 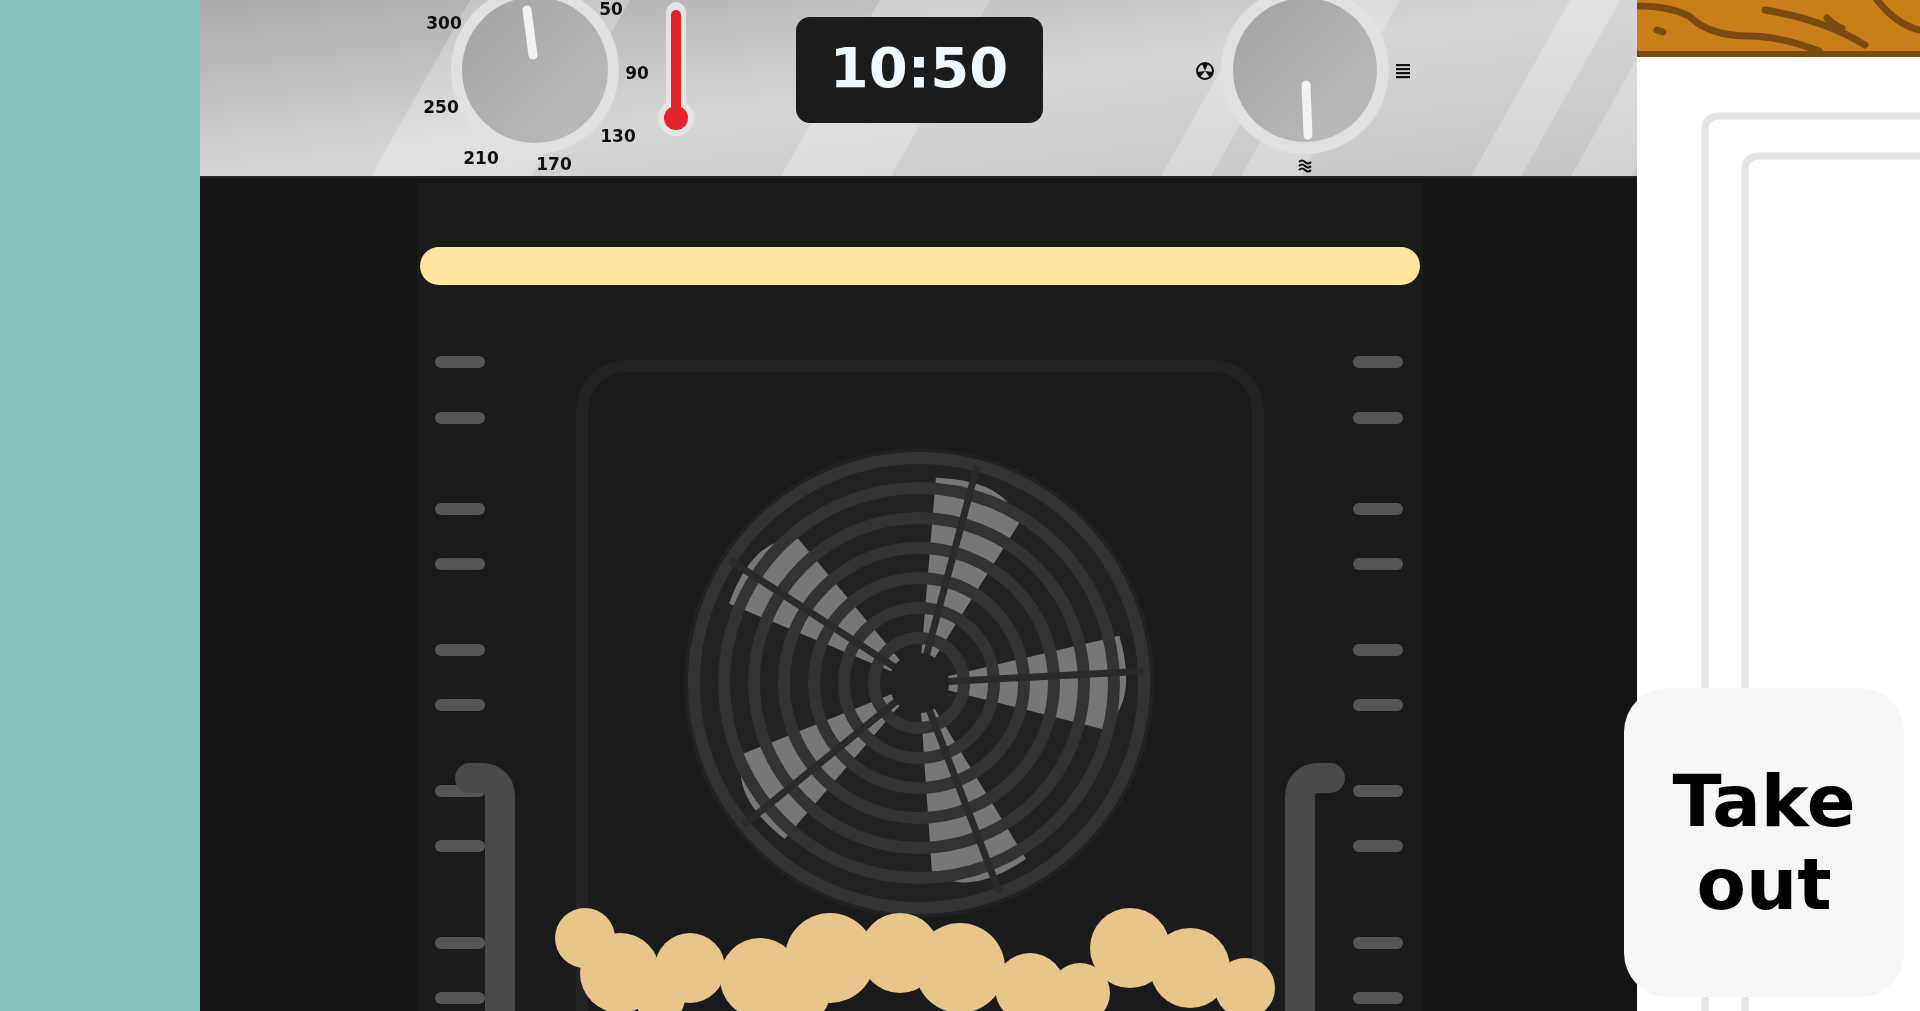 I want to click on waves-icon, so click(x=1305, y=166).